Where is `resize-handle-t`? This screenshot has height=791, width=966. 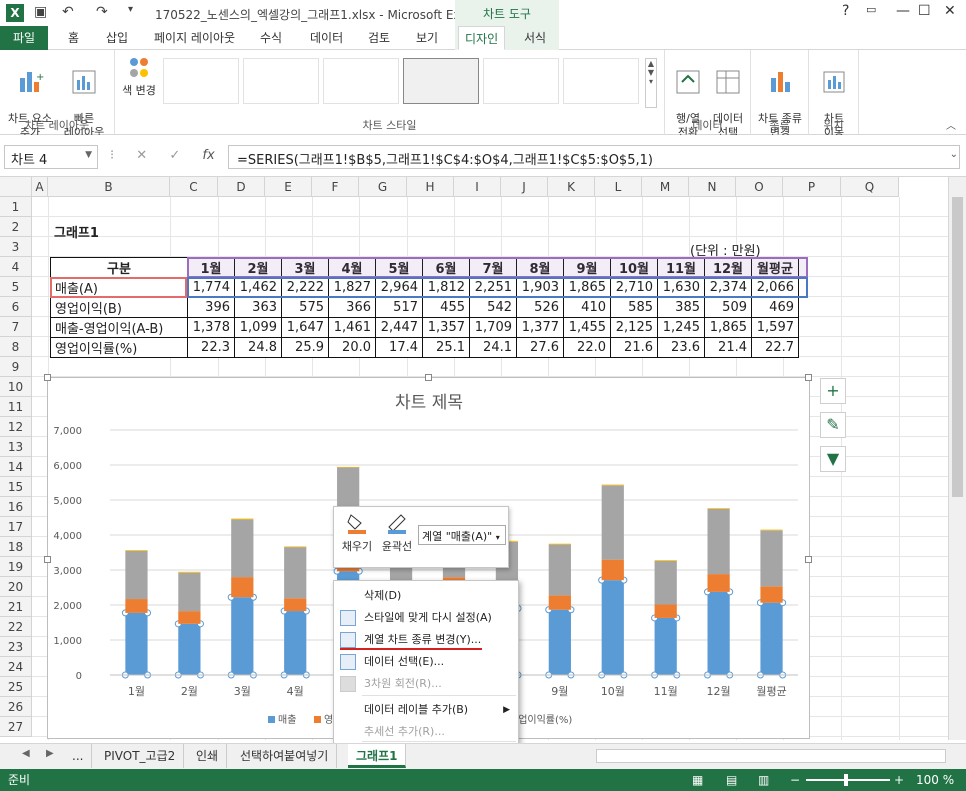 resize-handle-t is located at coordinates (428, 377).